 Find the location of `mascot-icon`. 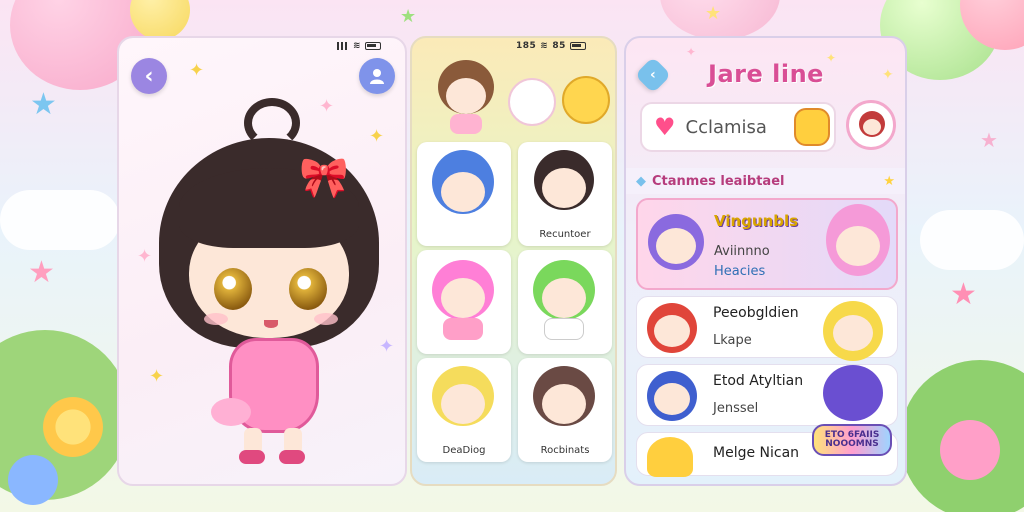

mascot-icon is located at coordinates (812, 127).